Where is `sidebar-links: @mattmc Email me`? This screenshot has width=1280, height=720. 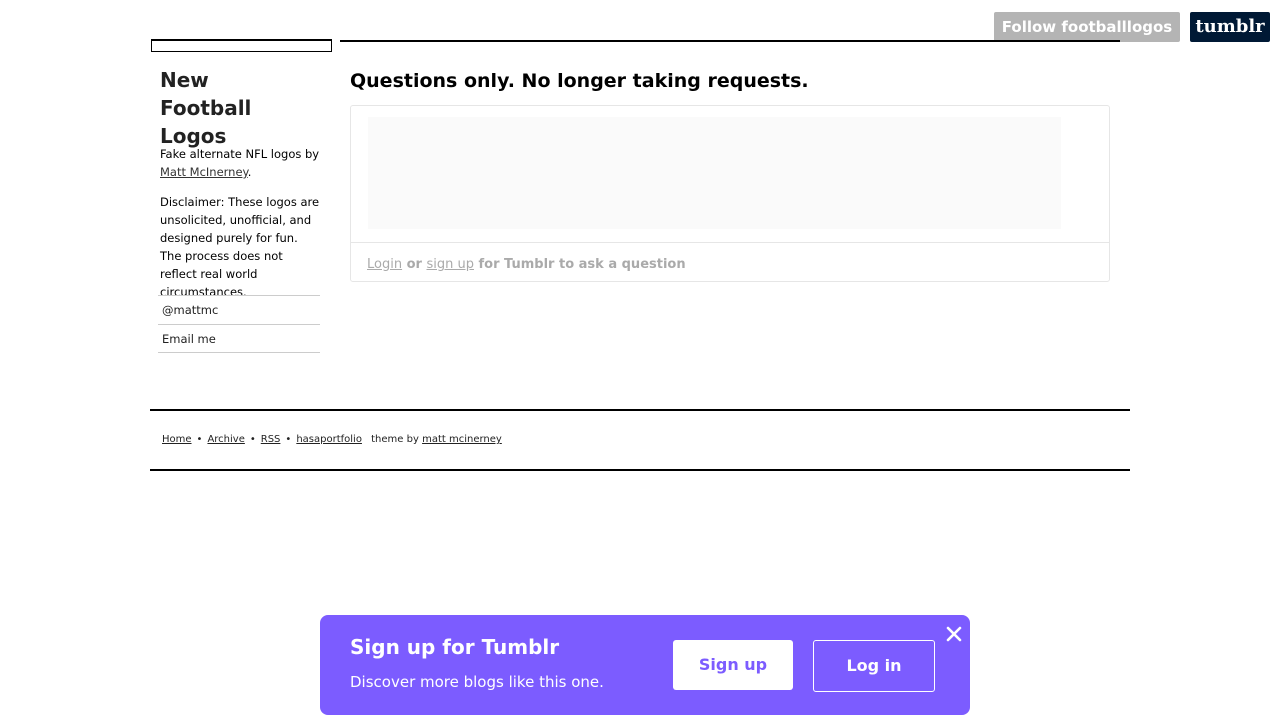
sidebar-links: @mattmc Email me is located at coordinates (239, 324).